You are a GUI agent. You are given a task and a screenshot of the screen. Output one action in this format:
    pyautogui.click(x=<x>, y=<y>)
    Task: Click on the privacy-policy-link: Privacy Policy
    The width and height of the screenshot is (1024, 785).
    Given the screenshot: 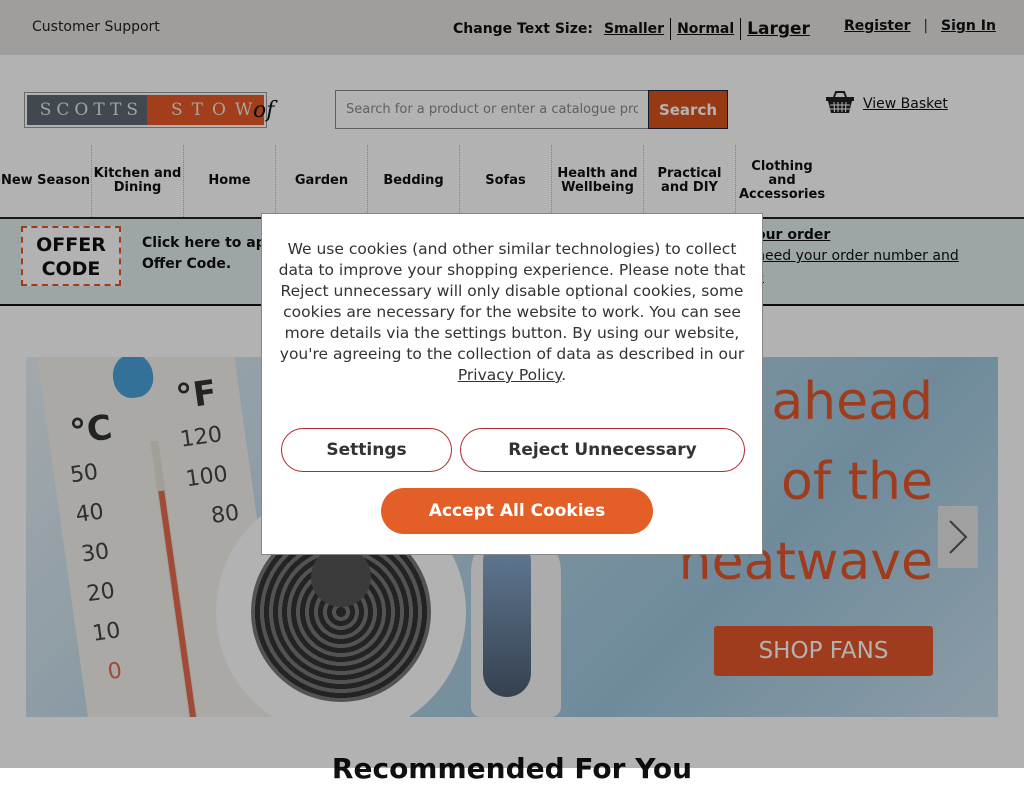 What is the action you would take?
    pyautogui.click(x=509, y=375)
    